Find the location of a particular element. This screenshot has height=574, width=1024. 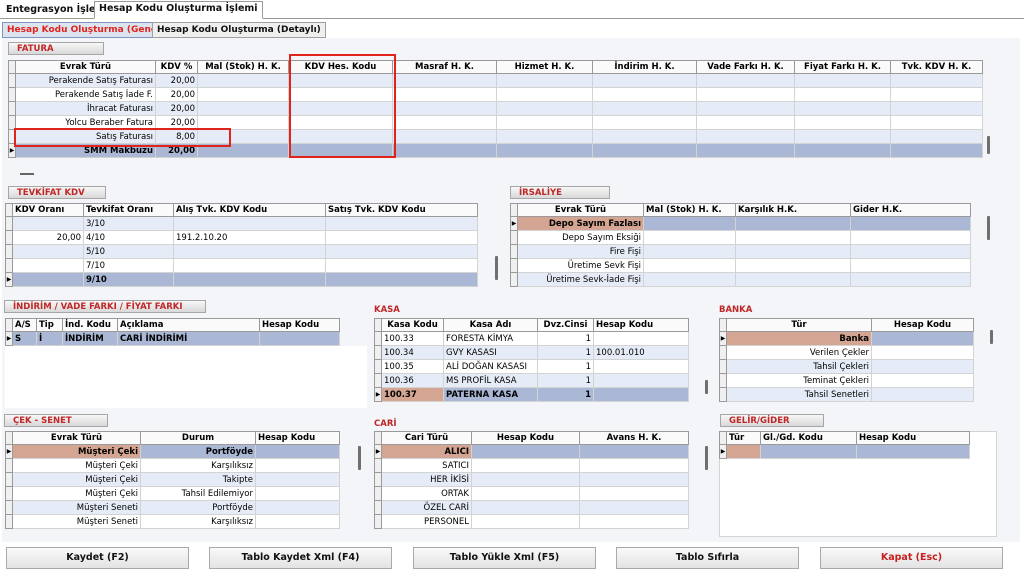

subtab-genel: Hesap Kodu Oluşturma (Genel) is located at coordinates (86, 30).